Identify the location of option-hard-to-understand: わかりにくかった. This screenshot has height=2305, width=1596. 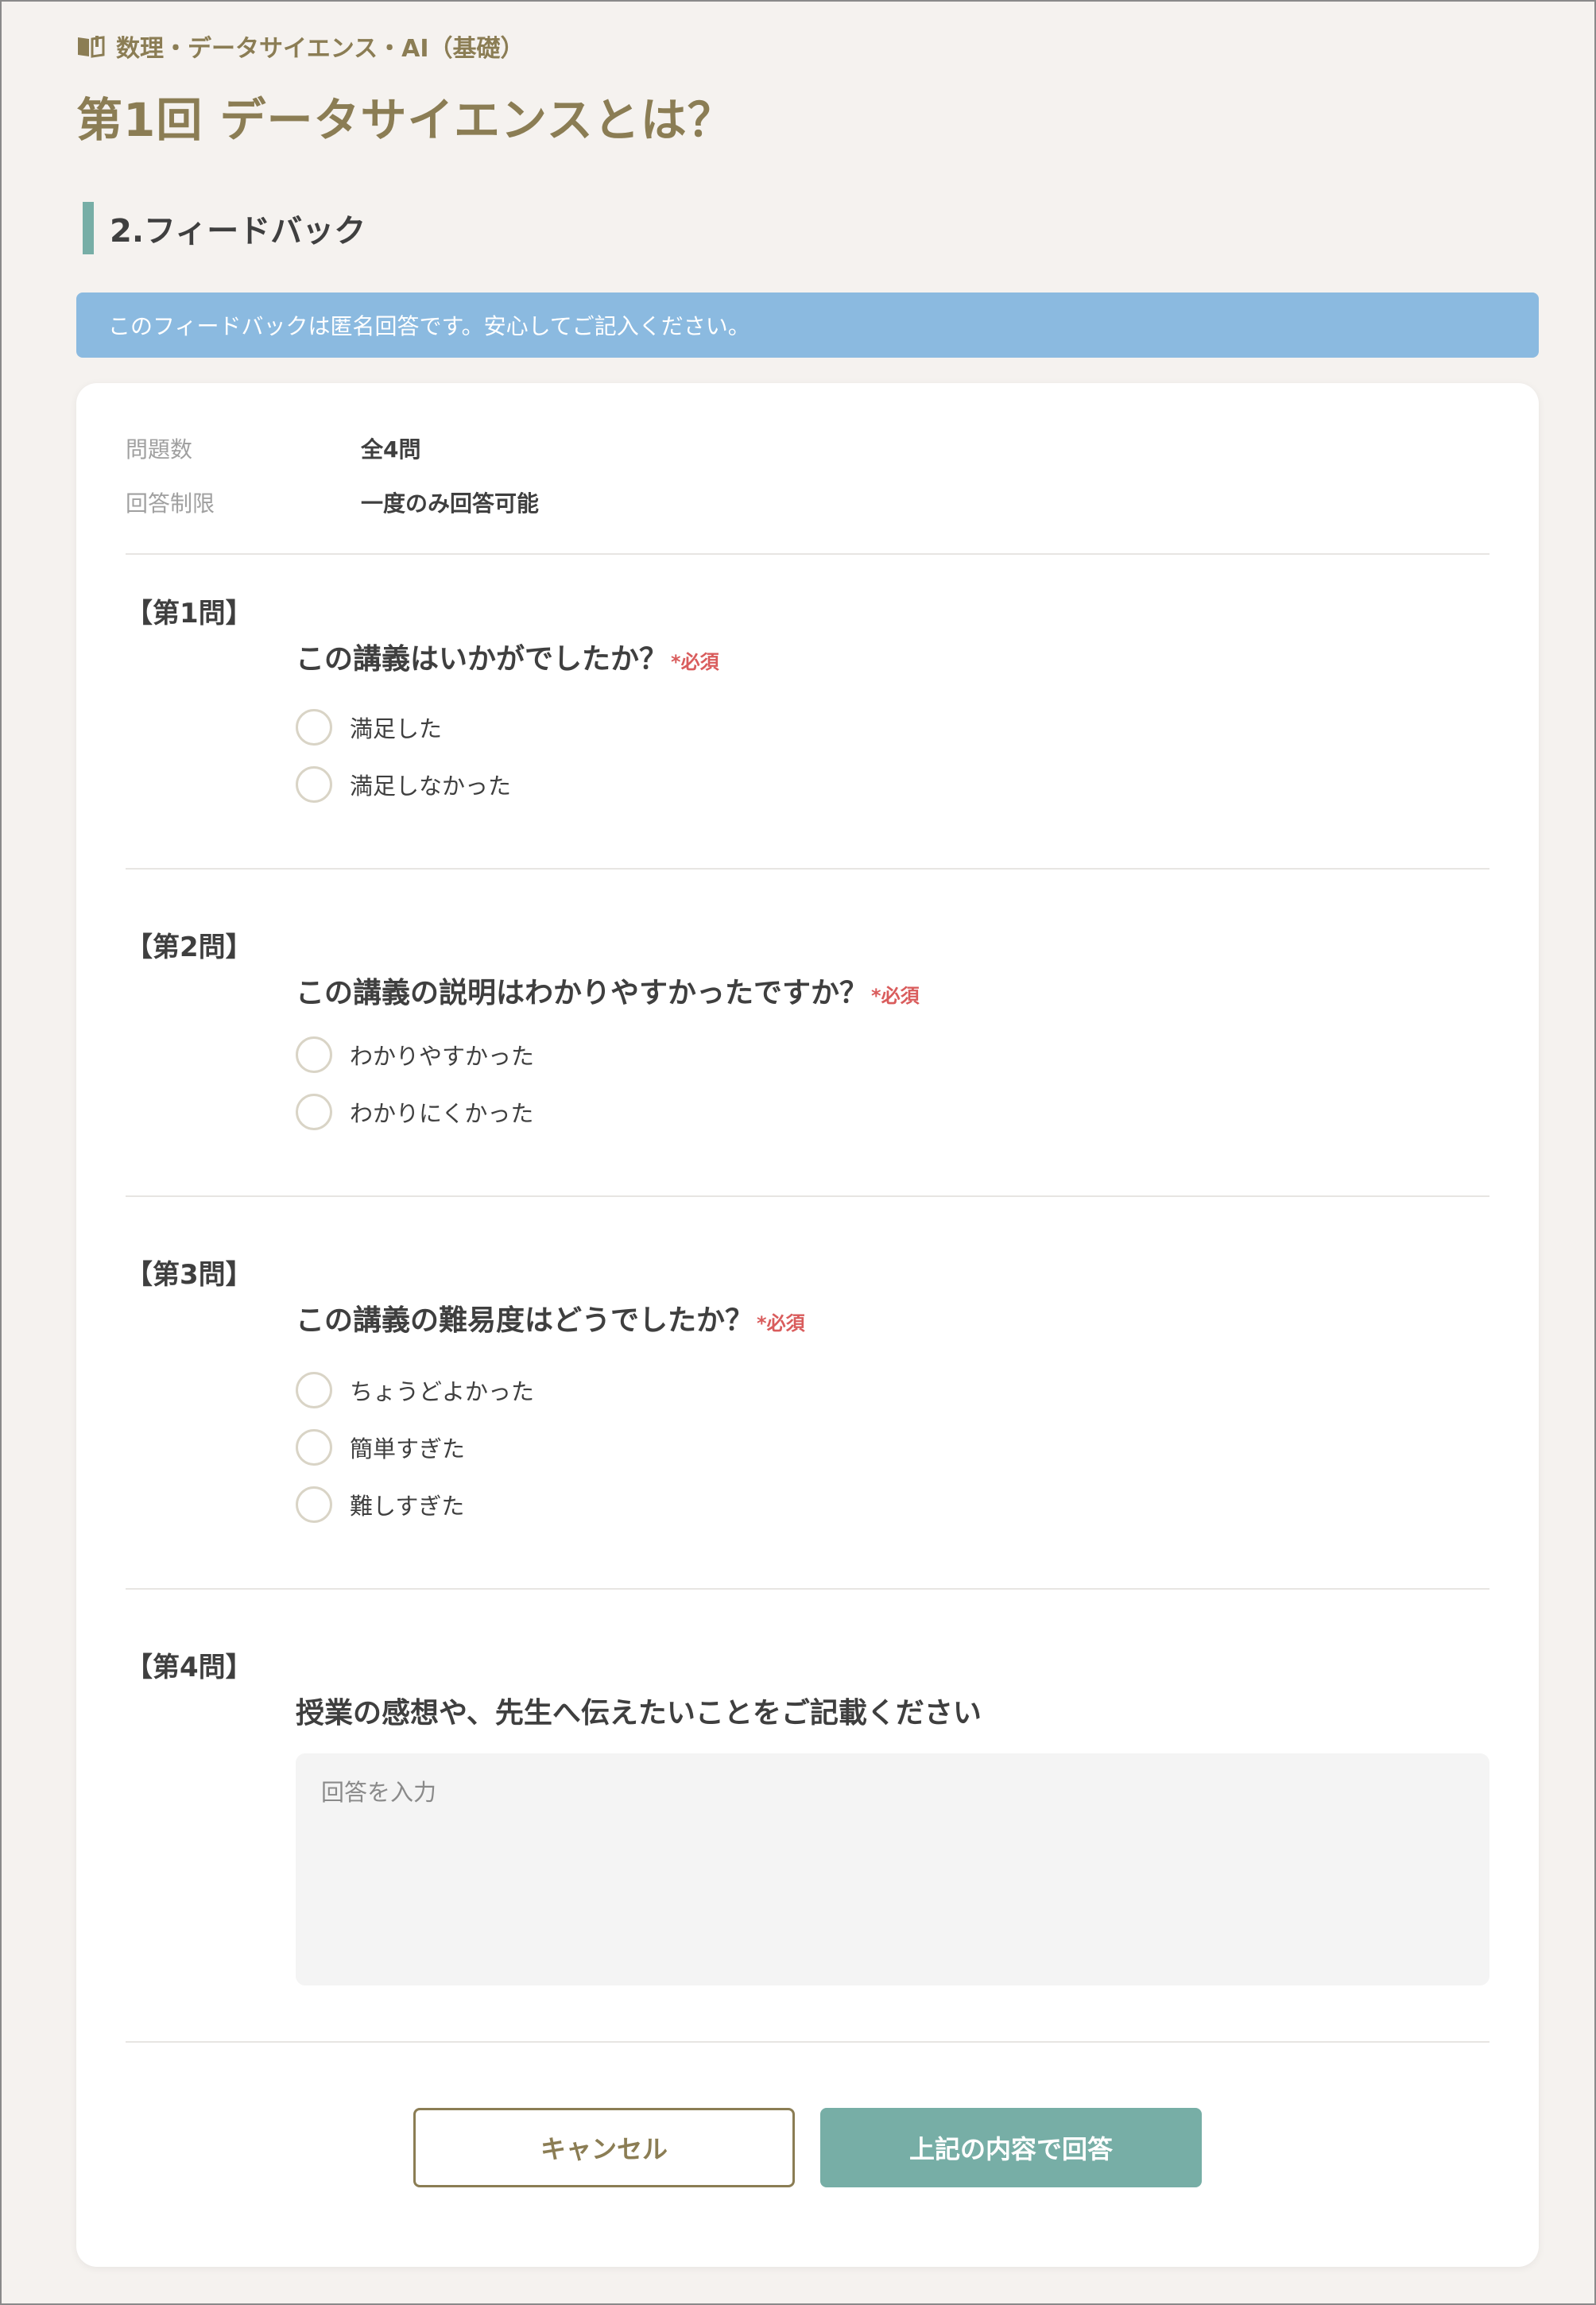
(414, 1112).